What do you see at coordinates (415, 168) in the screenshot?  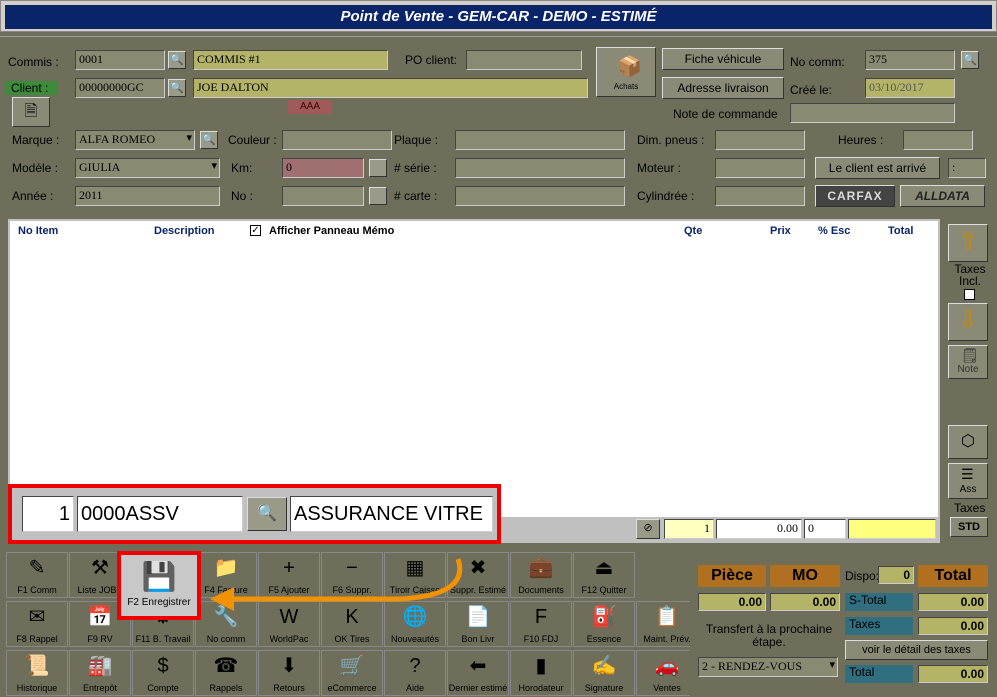 I see `serie-label: # série :` at bounding box center [415, 168].